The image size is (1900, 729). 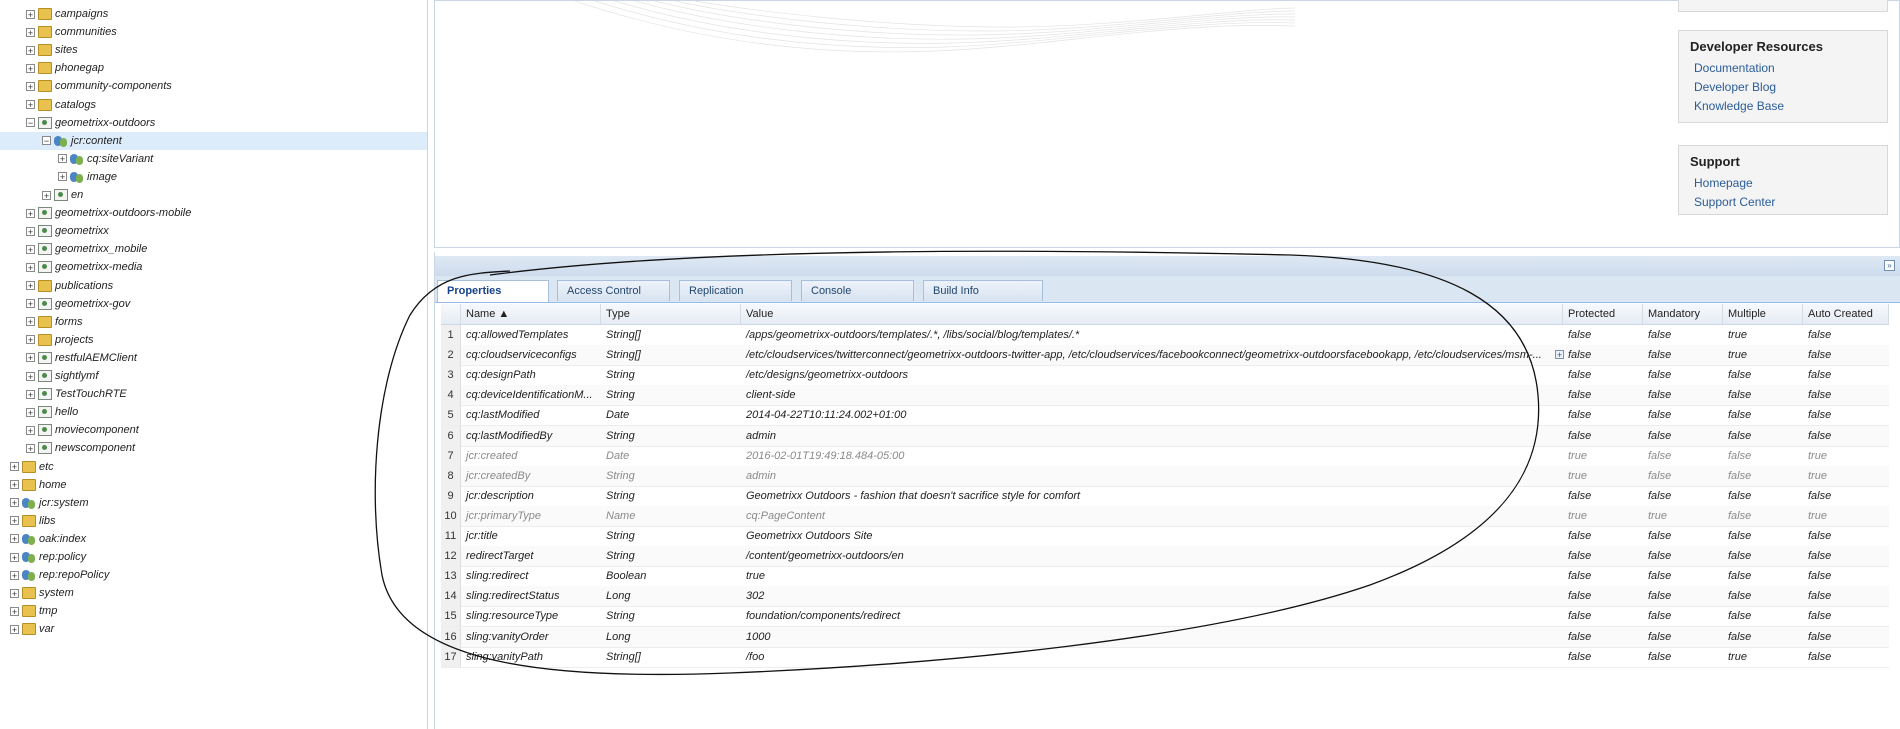 I want to click on tree-node: + projects, so click(x=60, y=340).